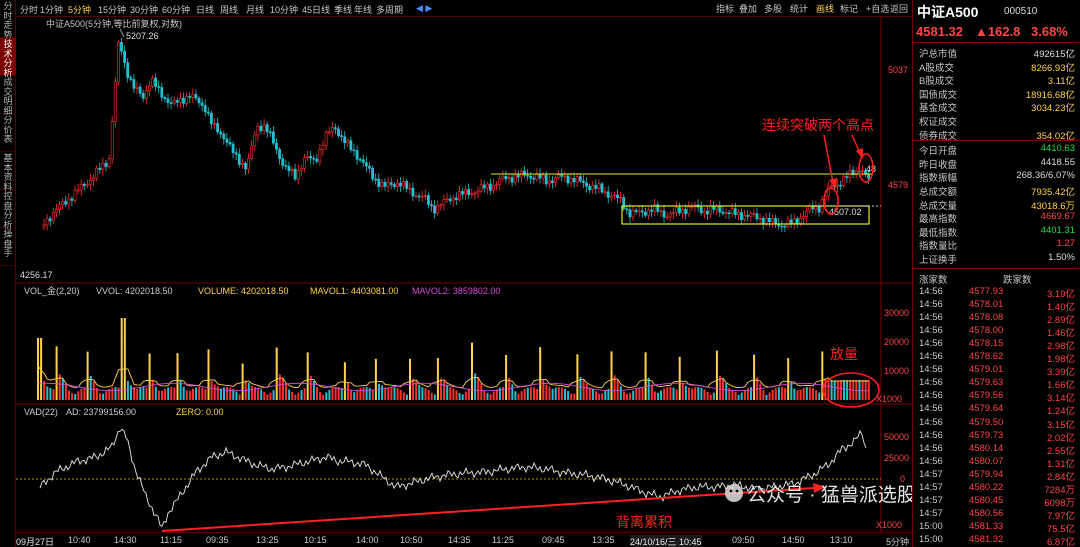 The height and width of the screenshot is (547, 1080). I want to click on tick-time: 14:56, so click(931, 331).